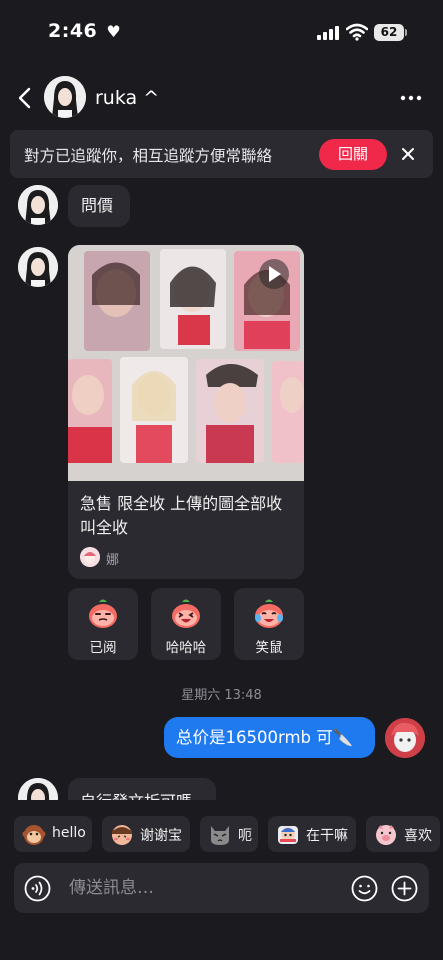  Describe the element at coordinates (269, 648) in the screenshot. I see `reaction-label: 笑鼠` at that location.